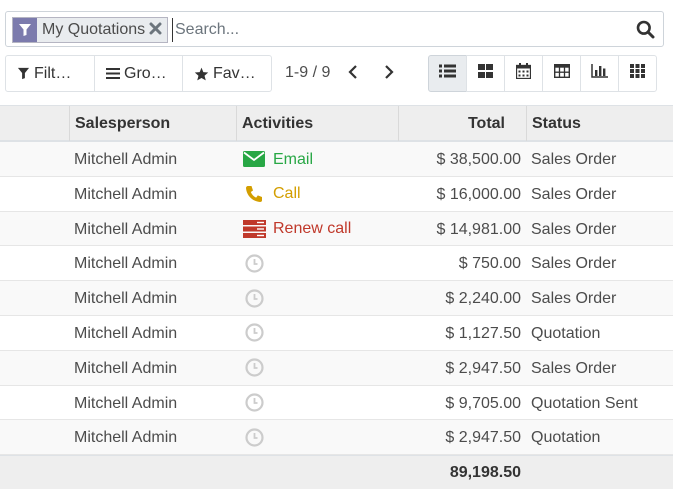 This screenshot has width=673, height=490. I want to click on status-cell: Quotation Sent, so click(584, 403).